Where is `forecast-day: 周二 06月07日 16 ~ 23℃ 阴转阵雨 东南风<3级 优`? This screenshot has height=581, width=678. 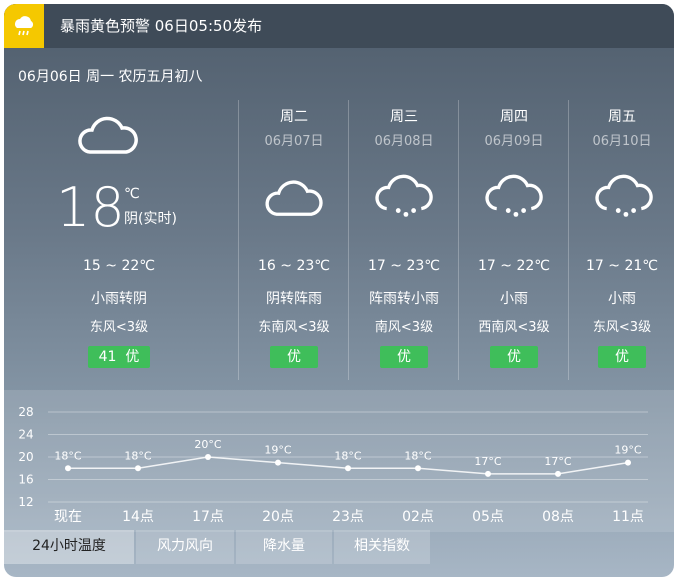
forecast-day: 周二 06月07日 16 ~ 23℃ 阴转阵雨 东南风<3级 优 is located at coordinates (293, 240).